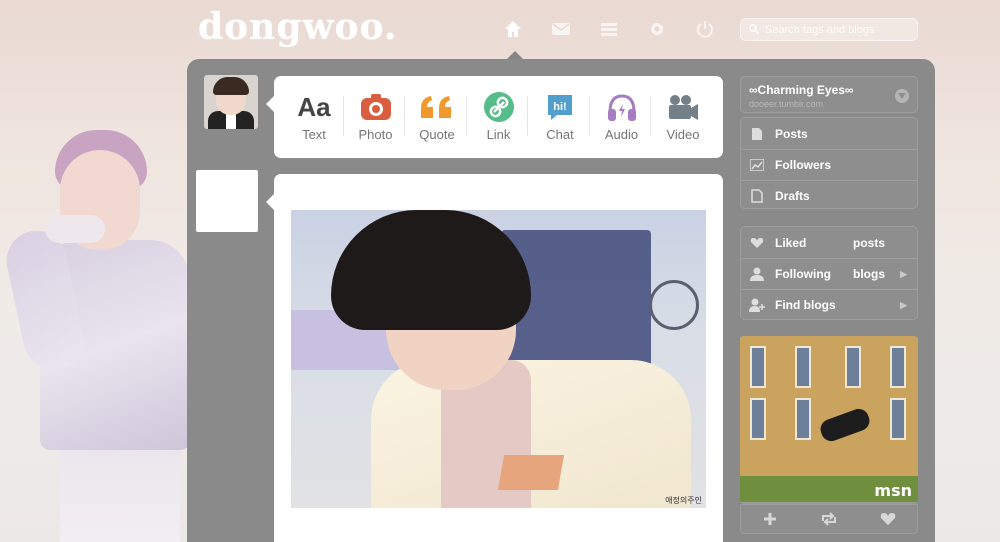  Describe the element at coordinates (314, 106) in the screenshot. I see `text-icon: Aa` at that location.